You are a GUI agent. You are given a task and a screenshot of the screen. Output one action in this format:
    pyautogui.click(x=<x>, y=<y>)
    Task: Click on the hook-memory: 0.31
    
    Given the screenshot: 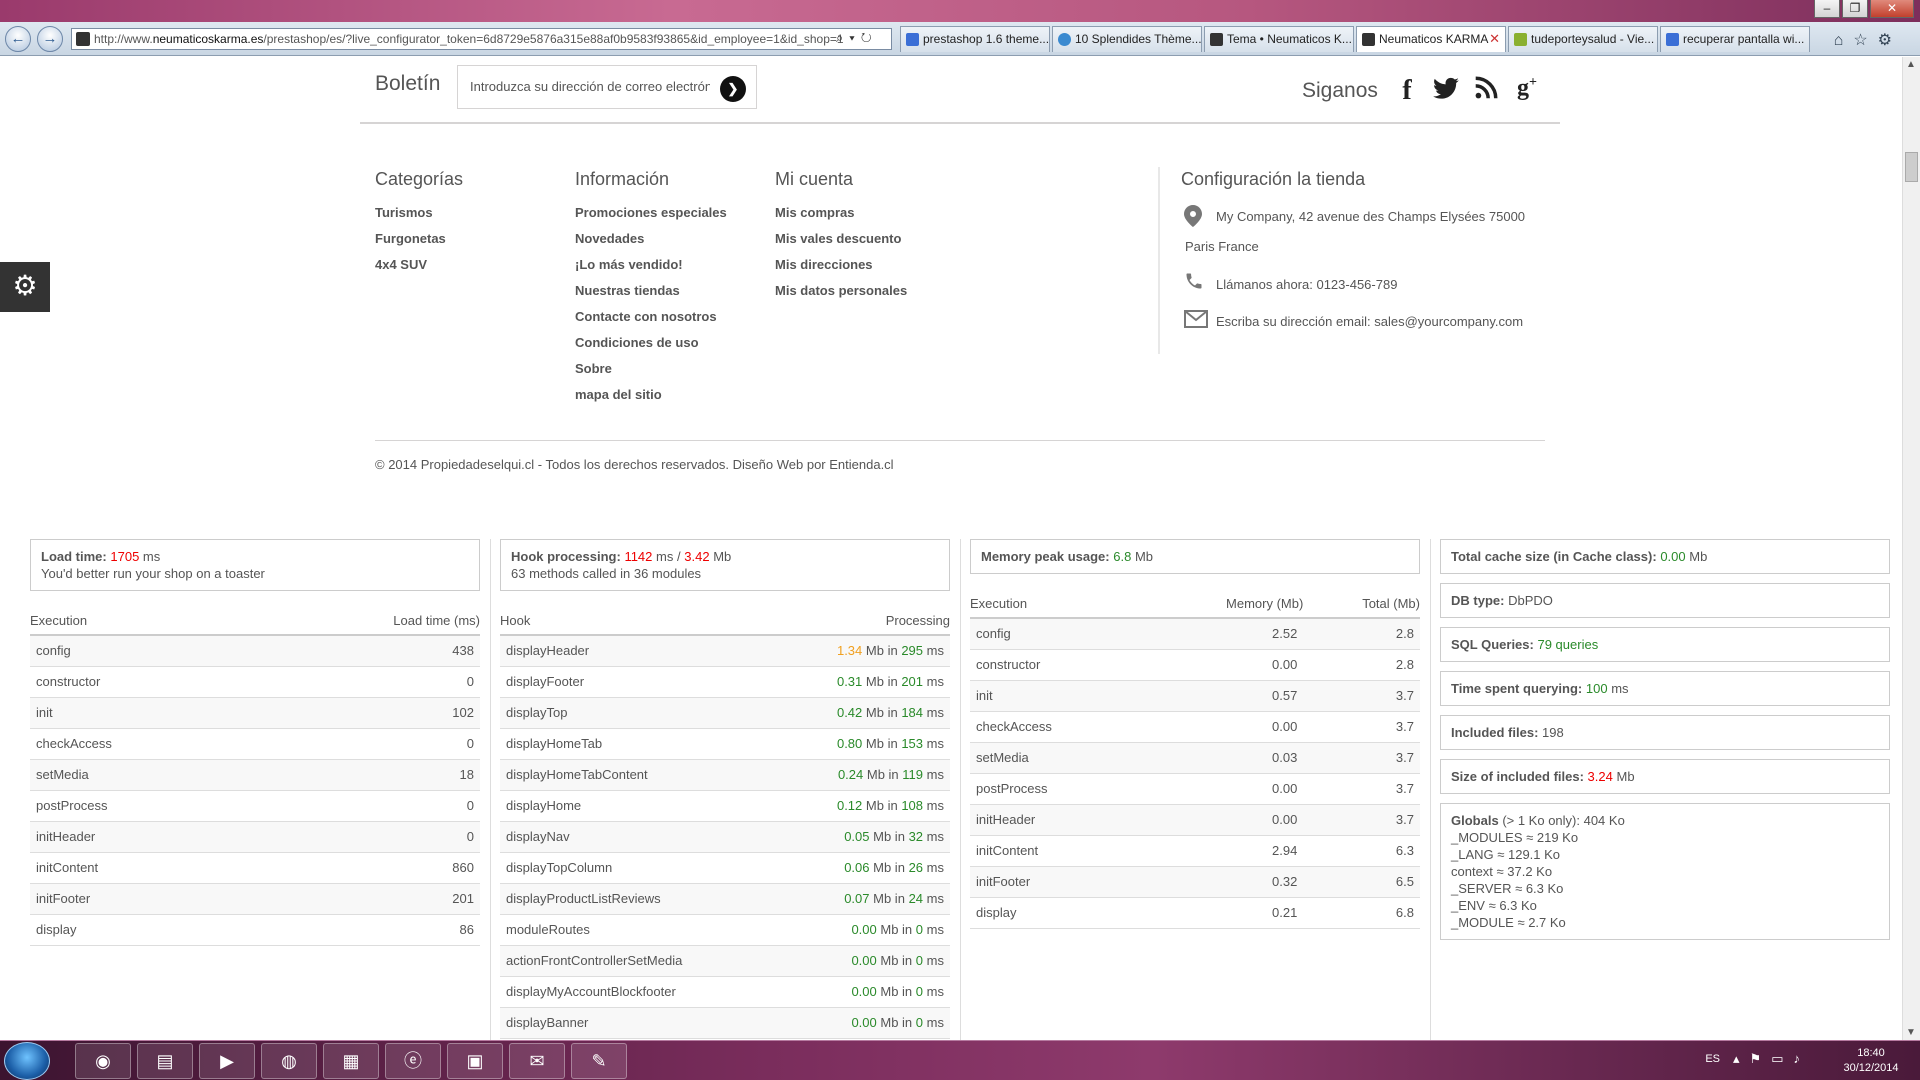 What is the action you would take?
    pyautogui.click(x=849, y=681)
    